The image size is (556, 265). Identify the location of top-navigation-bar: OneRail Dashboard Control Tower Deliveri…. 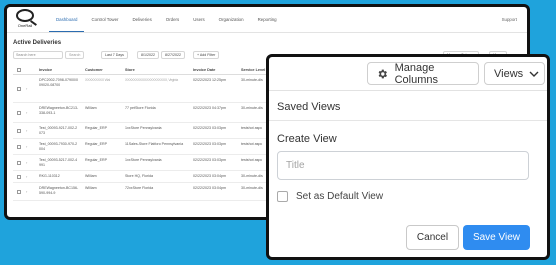
(267, 20).